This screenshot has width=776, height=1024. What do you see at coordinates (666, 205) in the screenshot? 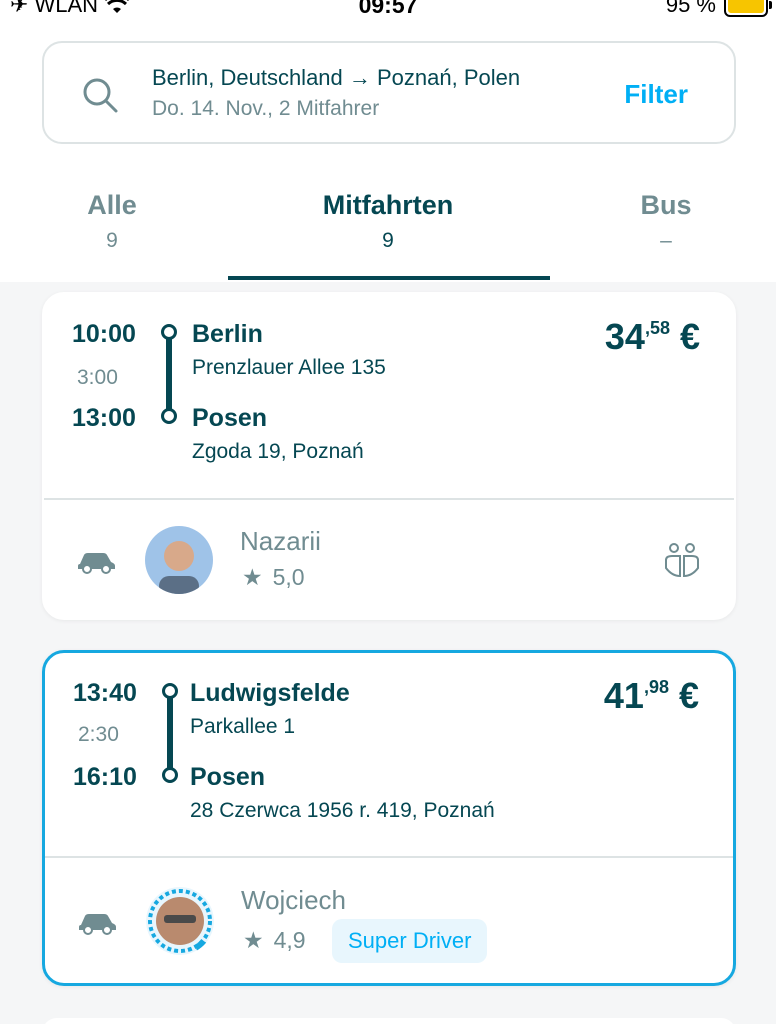
I see `tab-label: Bus` at bounding box center [666, 205].